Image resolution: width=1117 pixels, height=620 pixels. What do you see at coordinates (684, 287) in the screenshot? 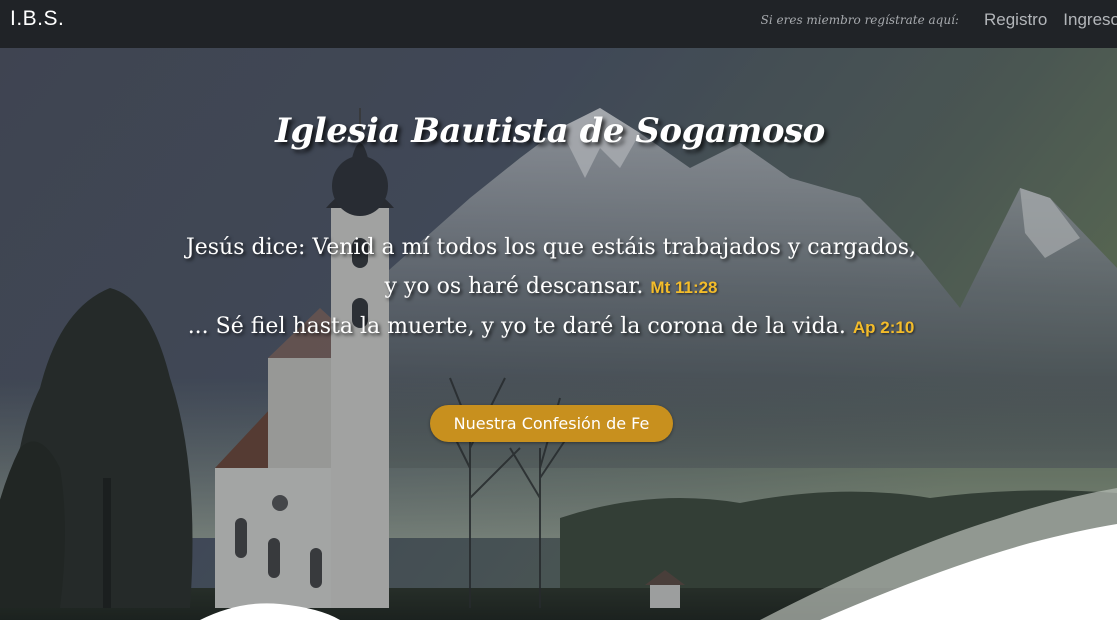
I see `verse-reference: Mt 11:28` at bounding box center [684, 287].